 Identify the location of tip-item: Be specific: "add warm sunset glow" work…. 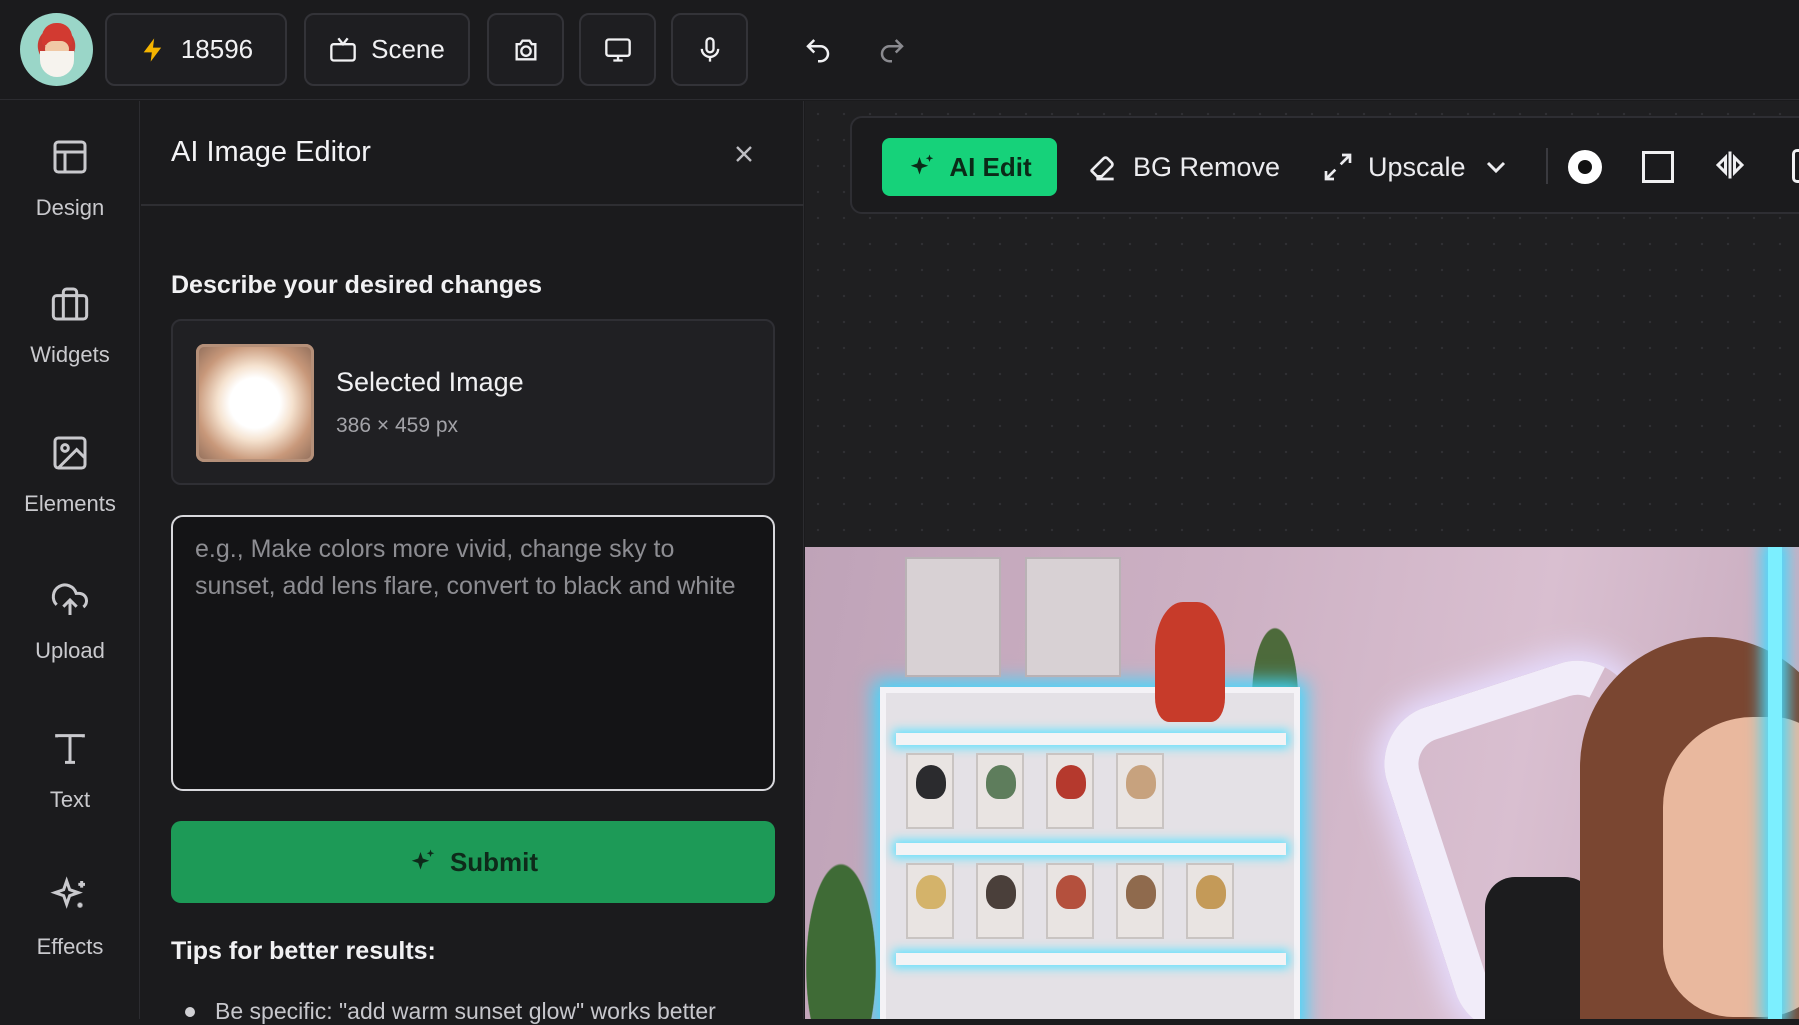
(465, 1011).